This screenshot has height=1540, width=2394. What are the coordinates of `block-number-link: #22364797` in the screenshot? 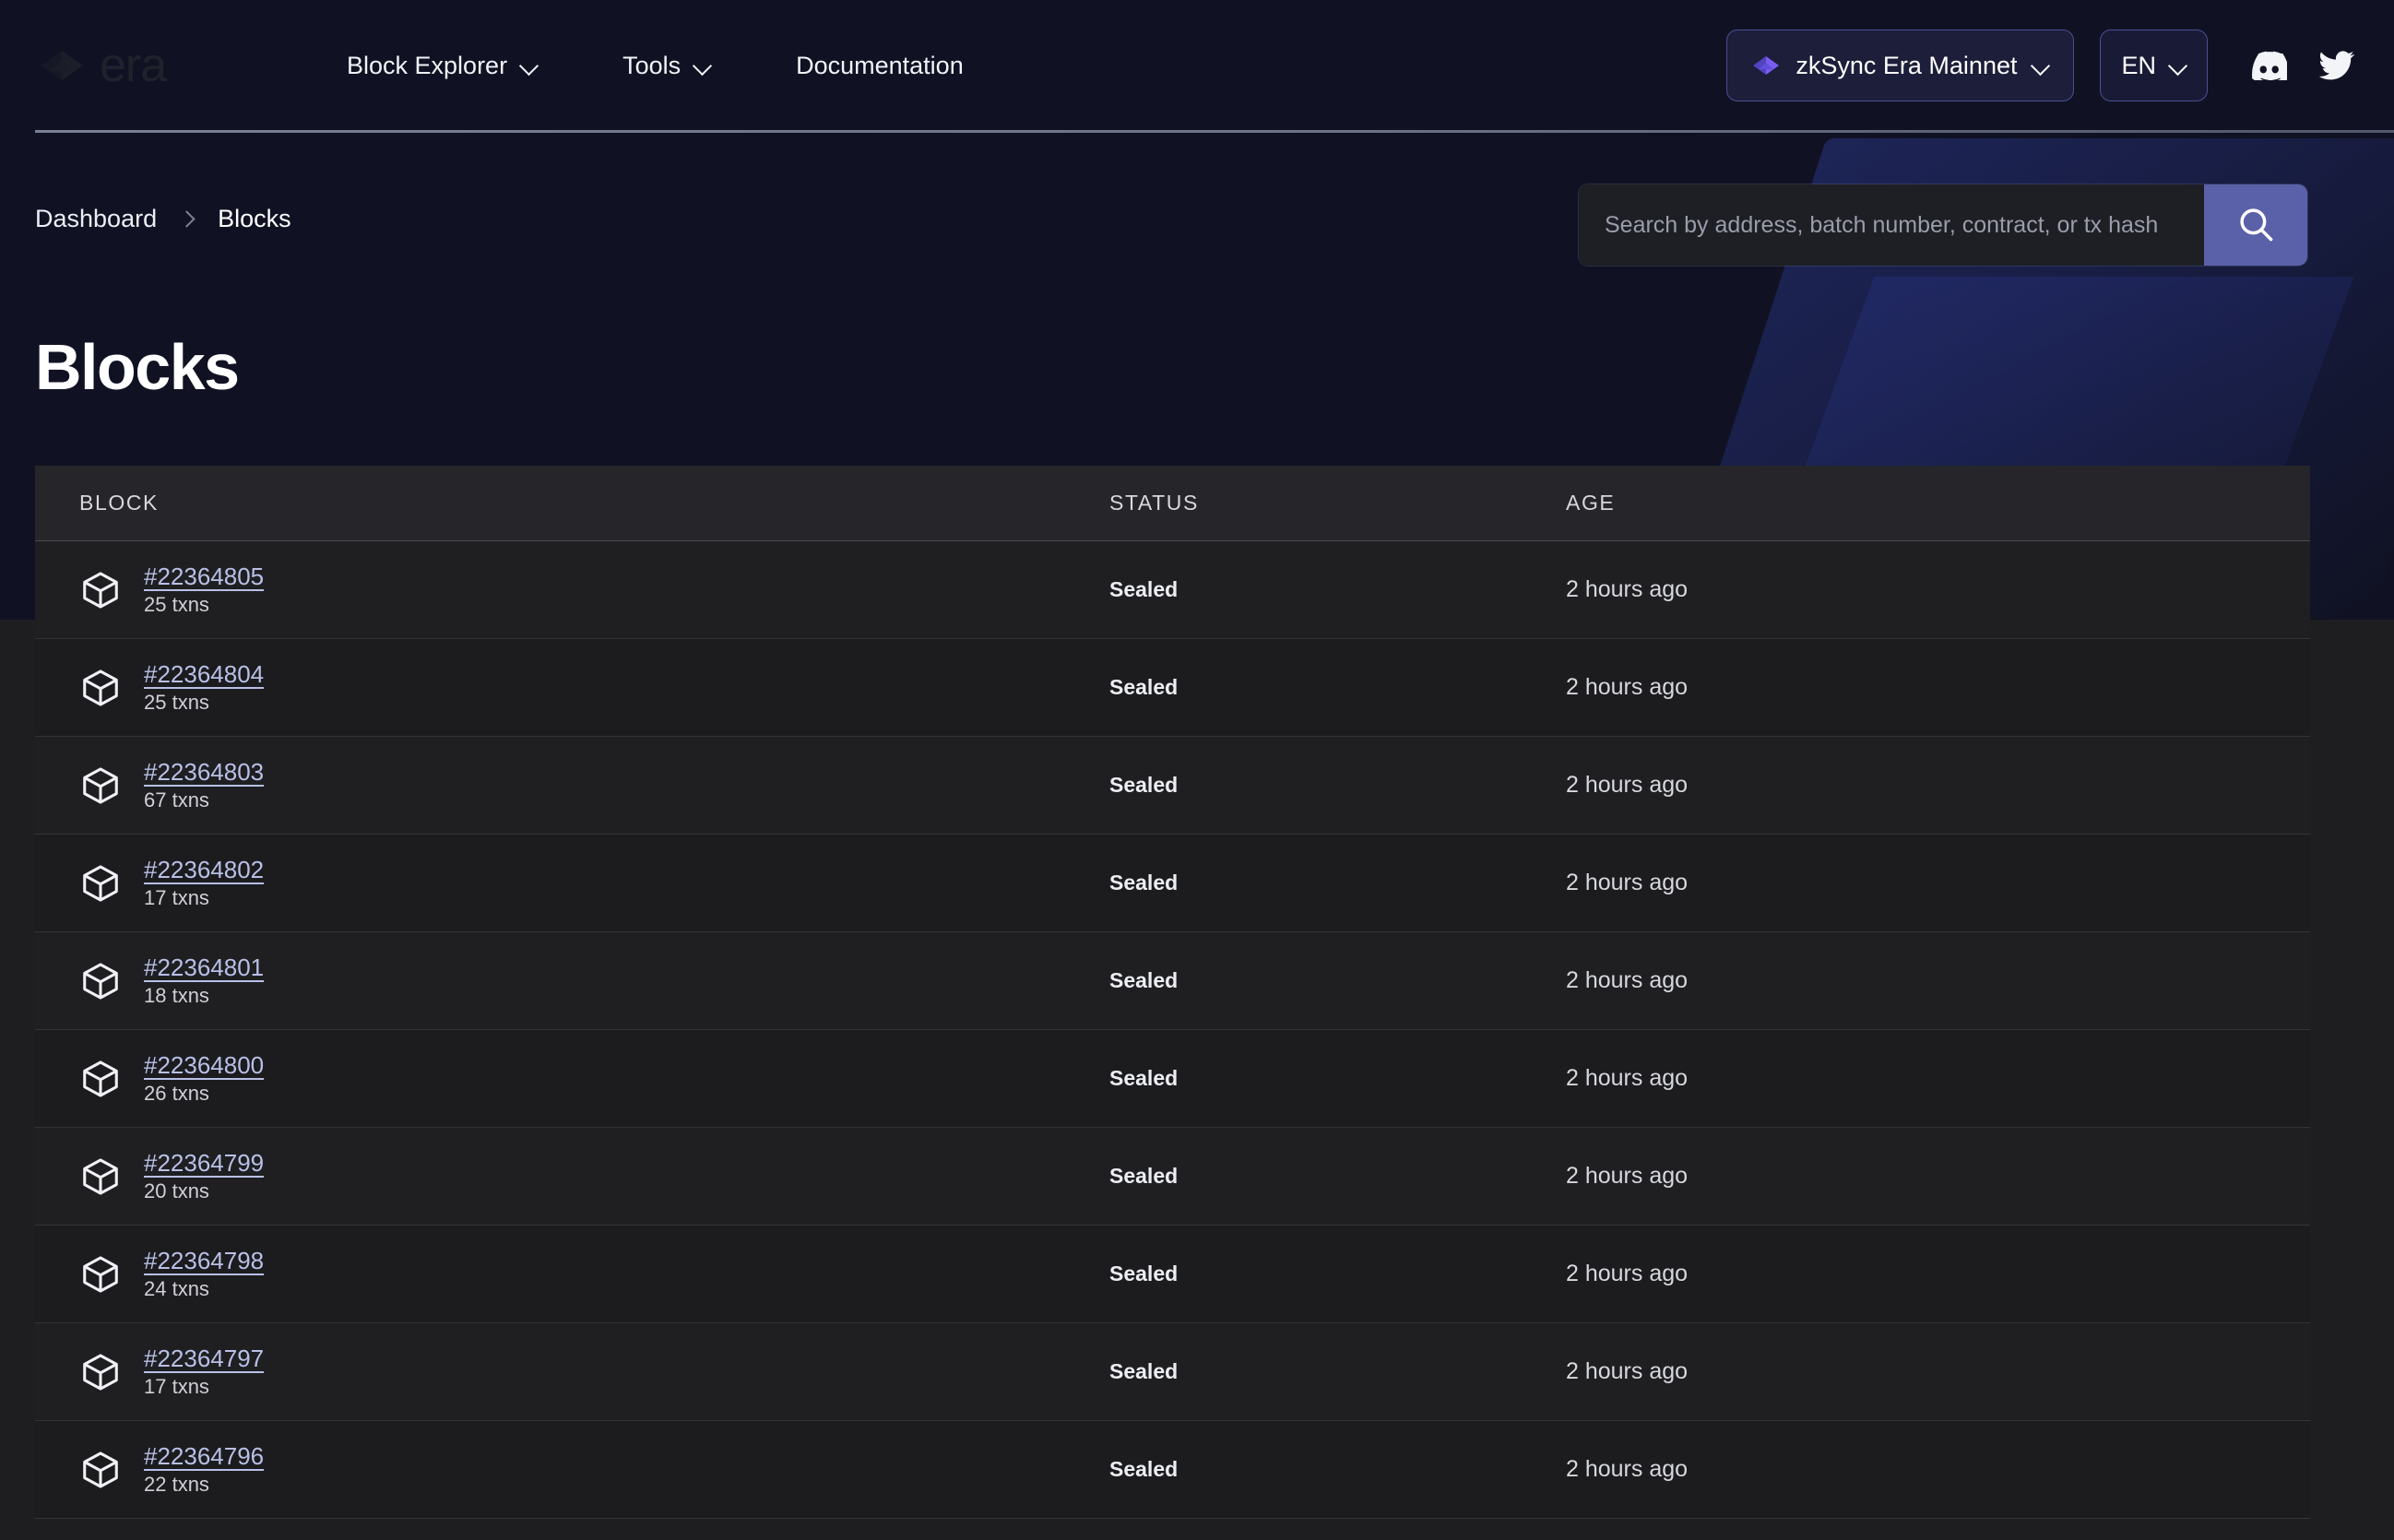 It's located at (204, 1359).